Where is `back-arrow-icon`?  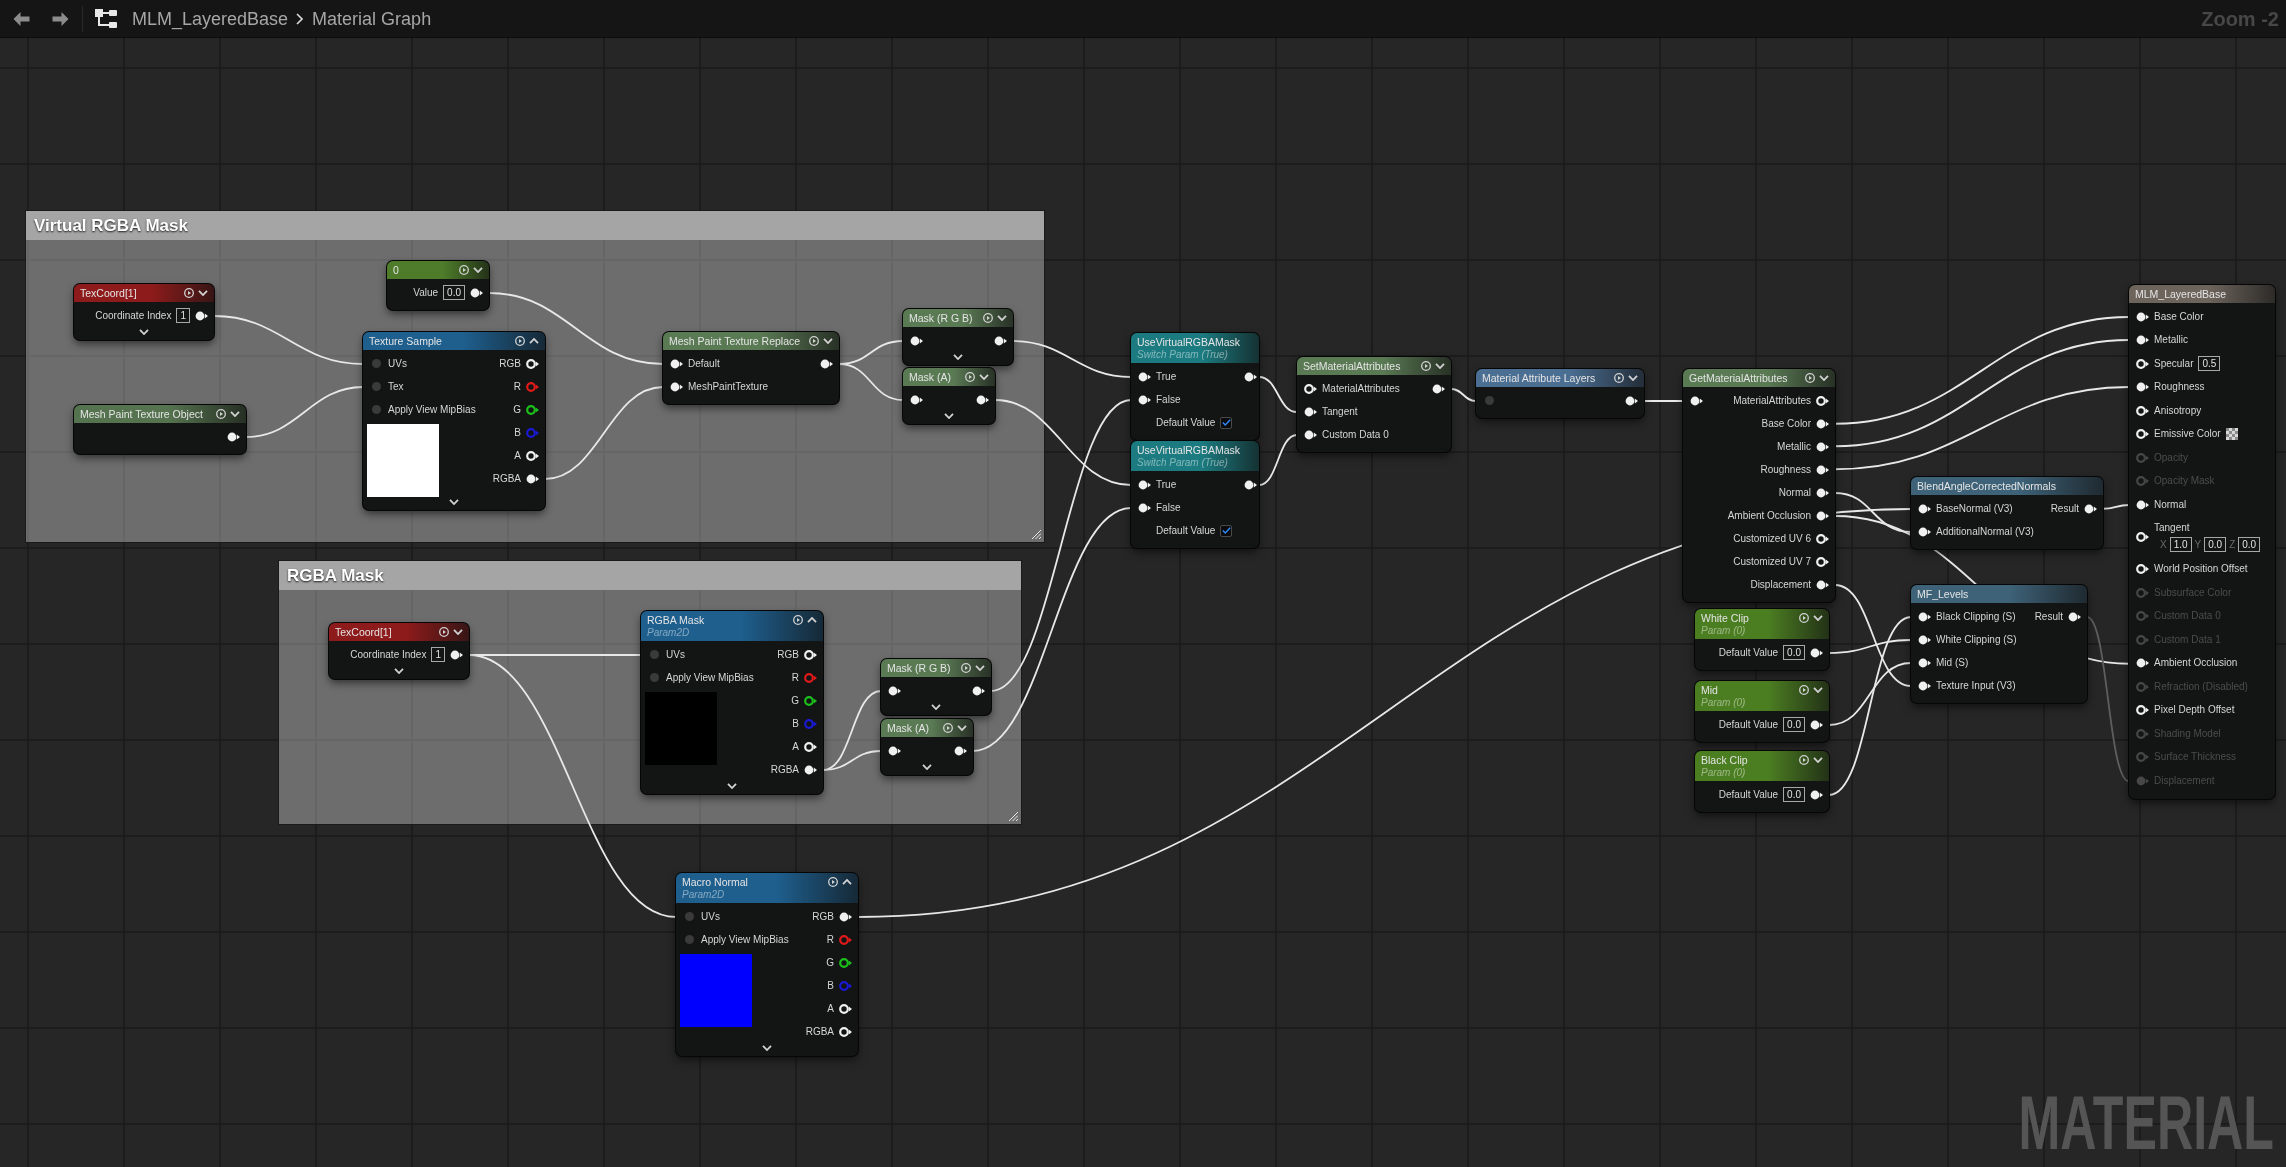 back-arrow-icon is located at coordinates (21, 18).